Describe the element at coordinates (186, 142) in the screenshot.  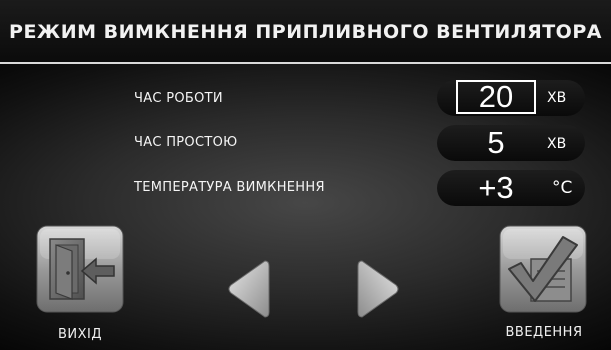
I see `idle-time-label: ЧАС ПРОСТОЮ` at that location.